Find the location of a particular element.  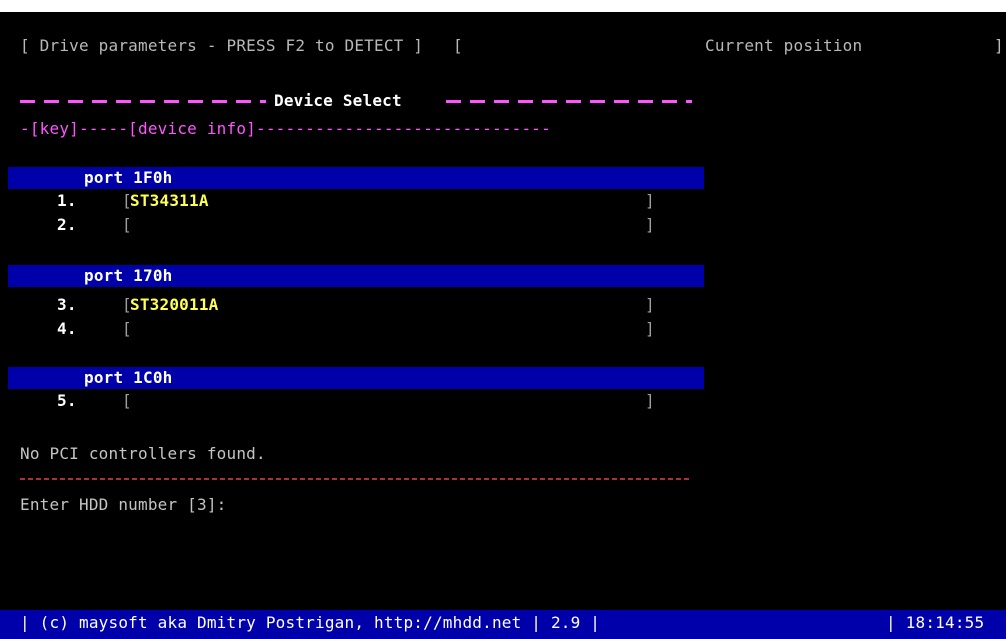

slot-number: 5. is located at coordinates (67, 400).